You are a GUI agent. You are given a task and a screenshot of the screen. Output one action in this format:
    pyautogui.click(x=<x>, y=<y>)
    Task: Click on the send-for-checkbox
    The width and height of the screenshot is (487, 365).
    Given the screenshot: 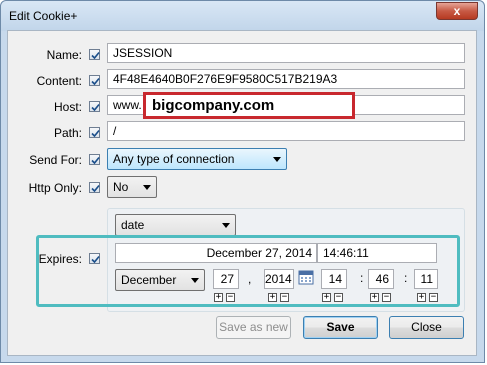 What is the action you would take?
    pyautogui.click(x=94, y=159)
    